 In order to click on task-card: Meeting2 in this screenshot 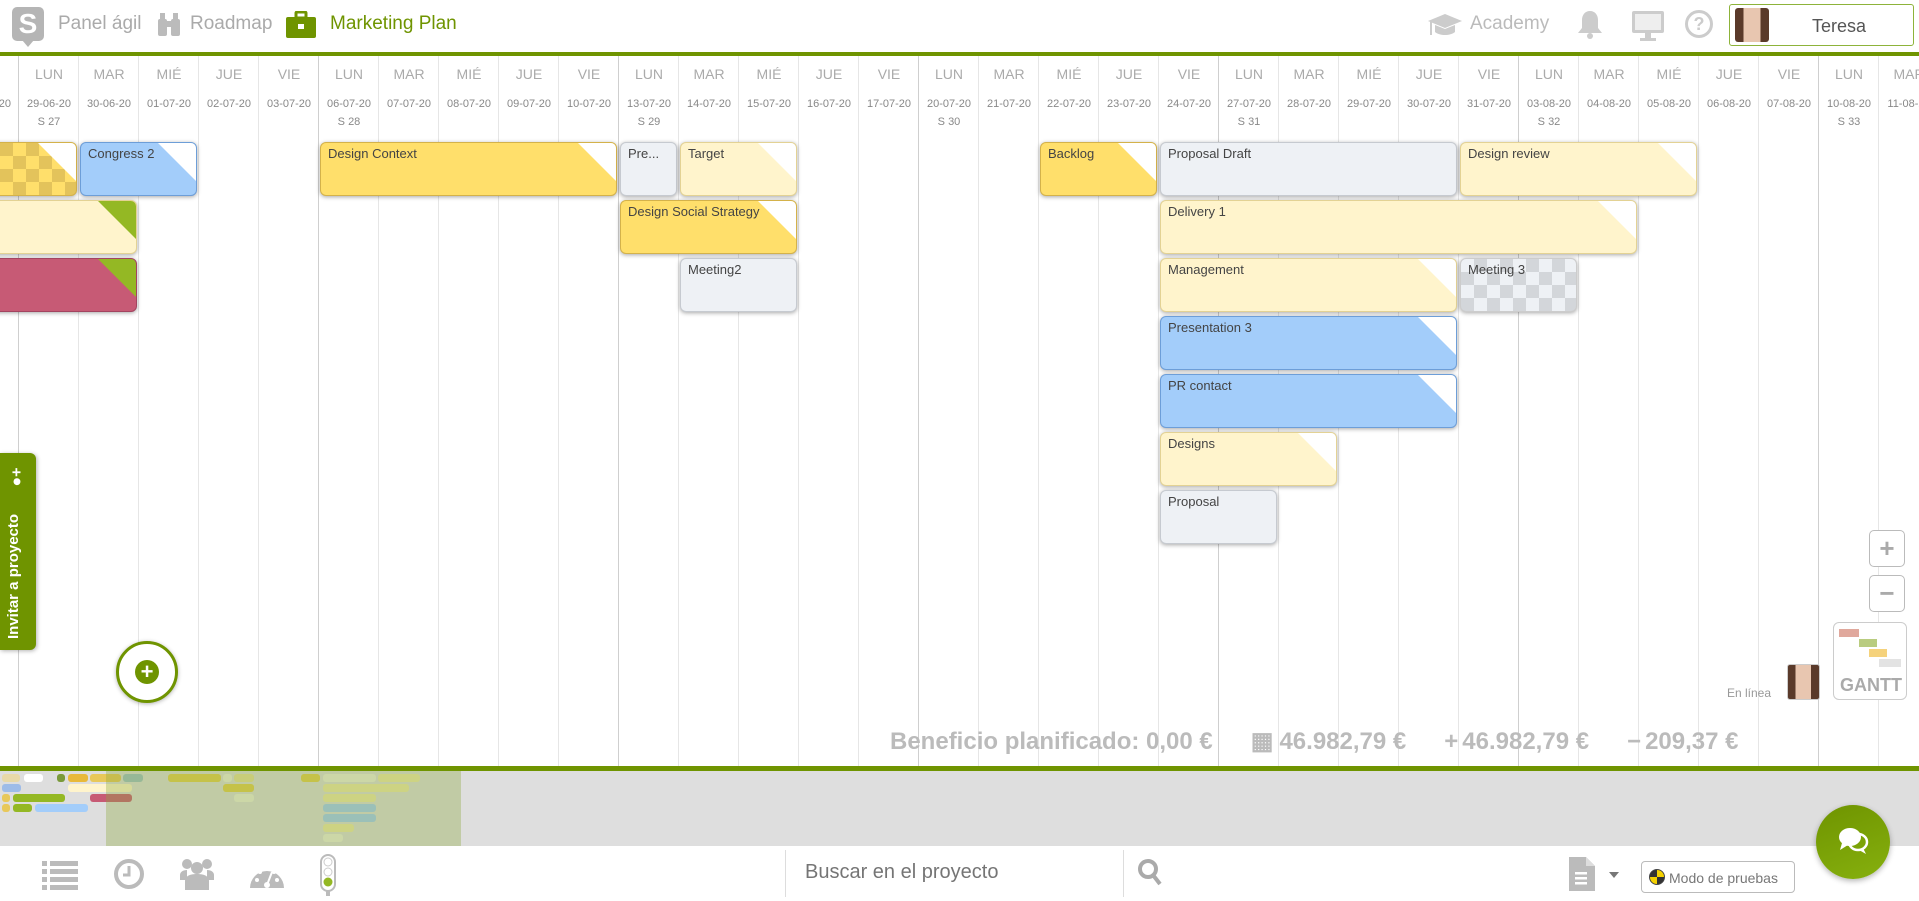, I will do `click(738, 285)`.